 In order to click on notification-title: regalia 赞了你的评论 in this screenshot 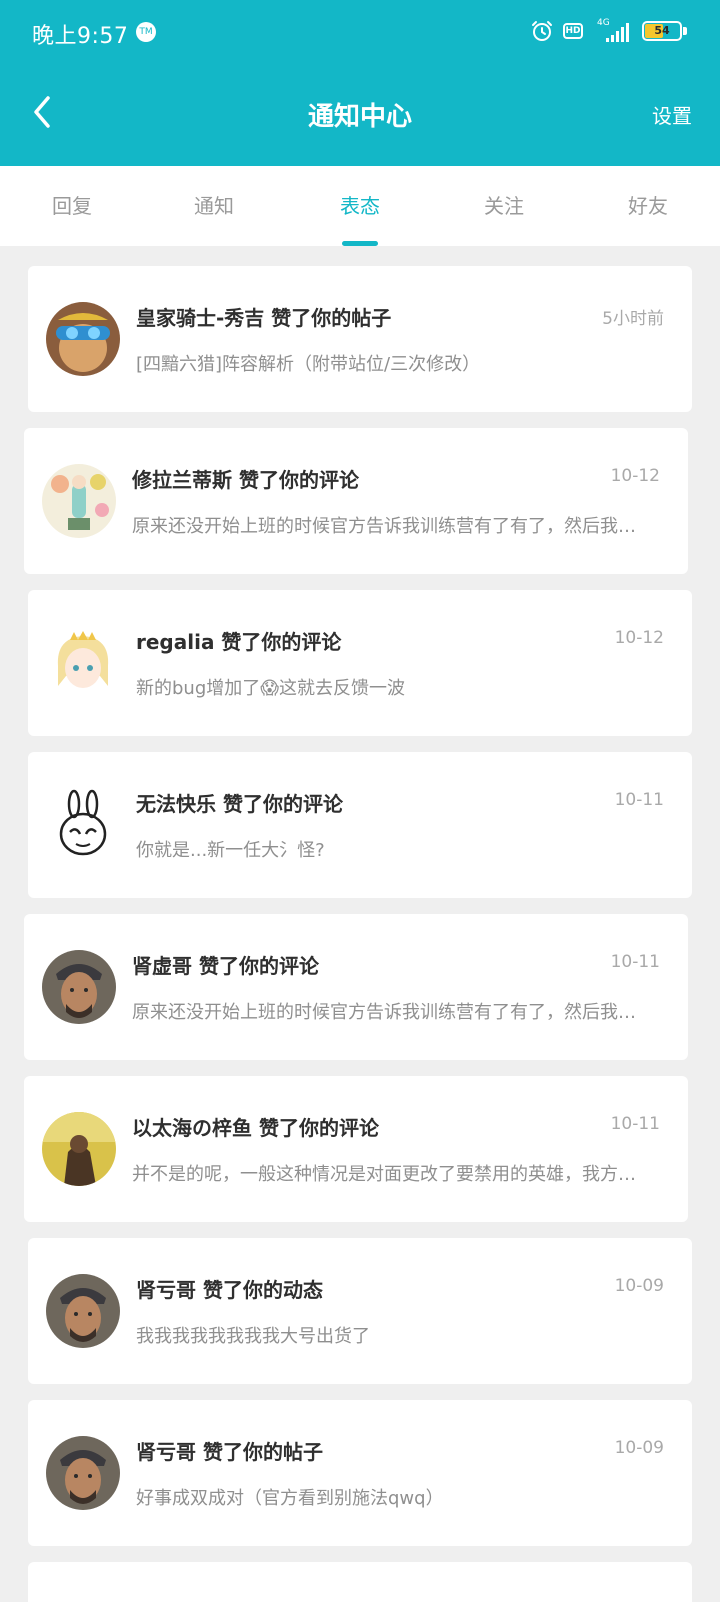, I will do `click(239, 642)`.